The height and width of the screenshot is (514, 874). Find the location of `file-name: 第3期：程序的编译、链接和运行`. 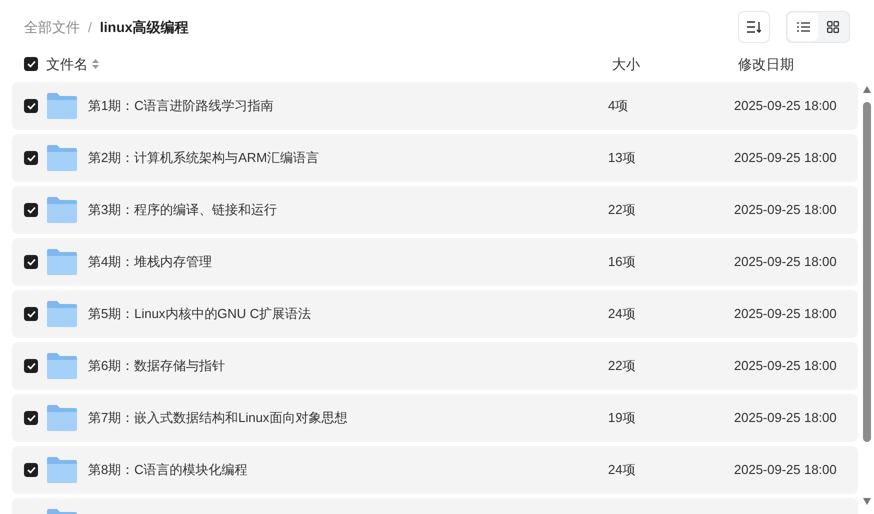

file-name: 第3期：程序的编译、链接和运行 is located at coordinates (183, 210).